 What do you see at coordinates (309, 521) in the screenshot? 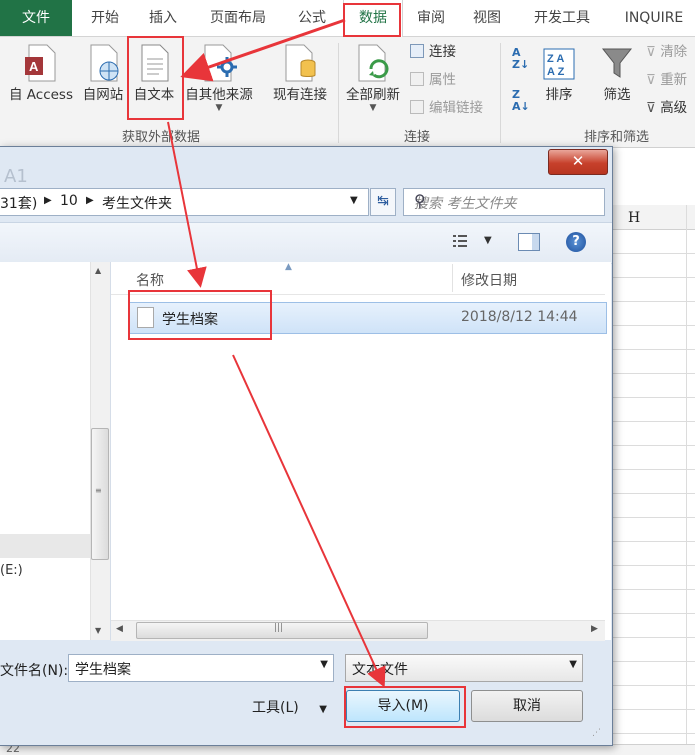
I see `arrow-file-to-import` at bounding box center [309, 521].